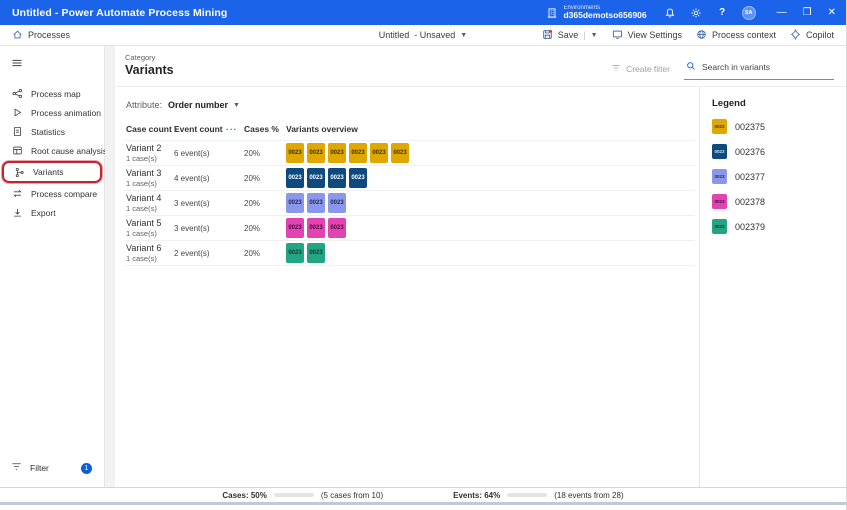 The width and height of the screenshot is (847, 510). What do you see at coordinates (832, 12) in the screenshot?
I see `close-button: ✕` at bounding box center [832, 12].